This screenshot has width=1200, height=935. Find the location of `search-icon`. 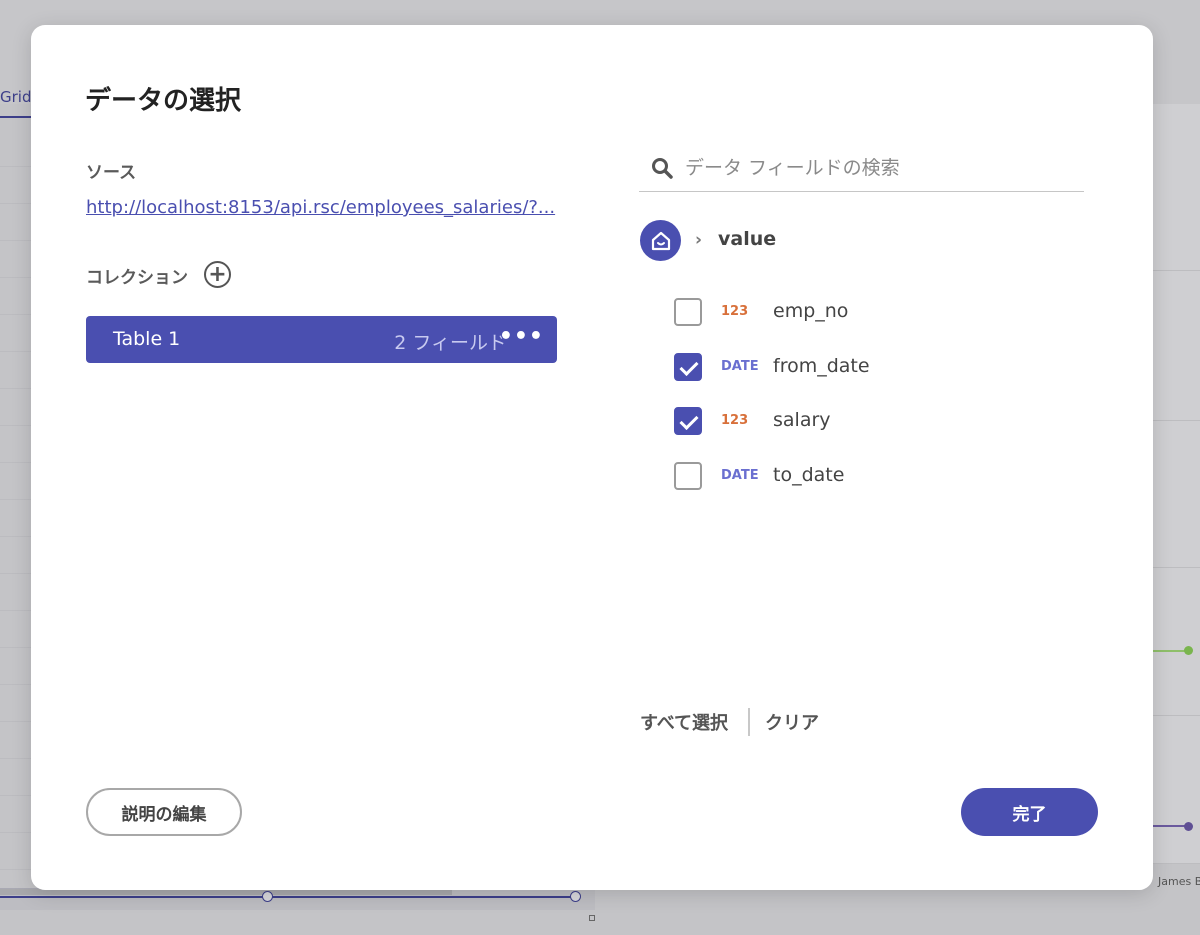

search-icon is located at coordinates (662, 170).